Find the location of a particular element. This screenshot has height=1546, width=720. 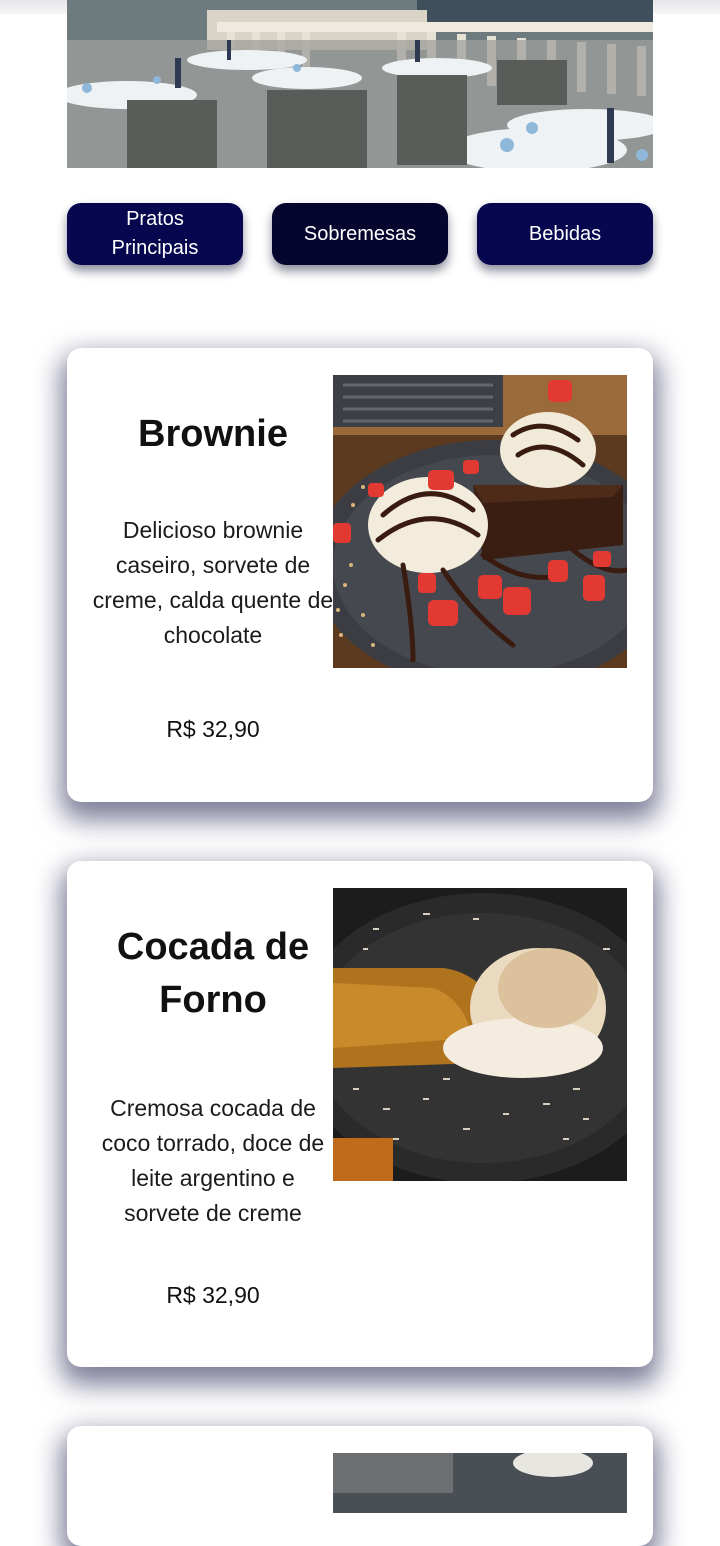

menu-category-tabs: Pratos Principais Sobremesas Bebidas is located at coordinates (360, 234).